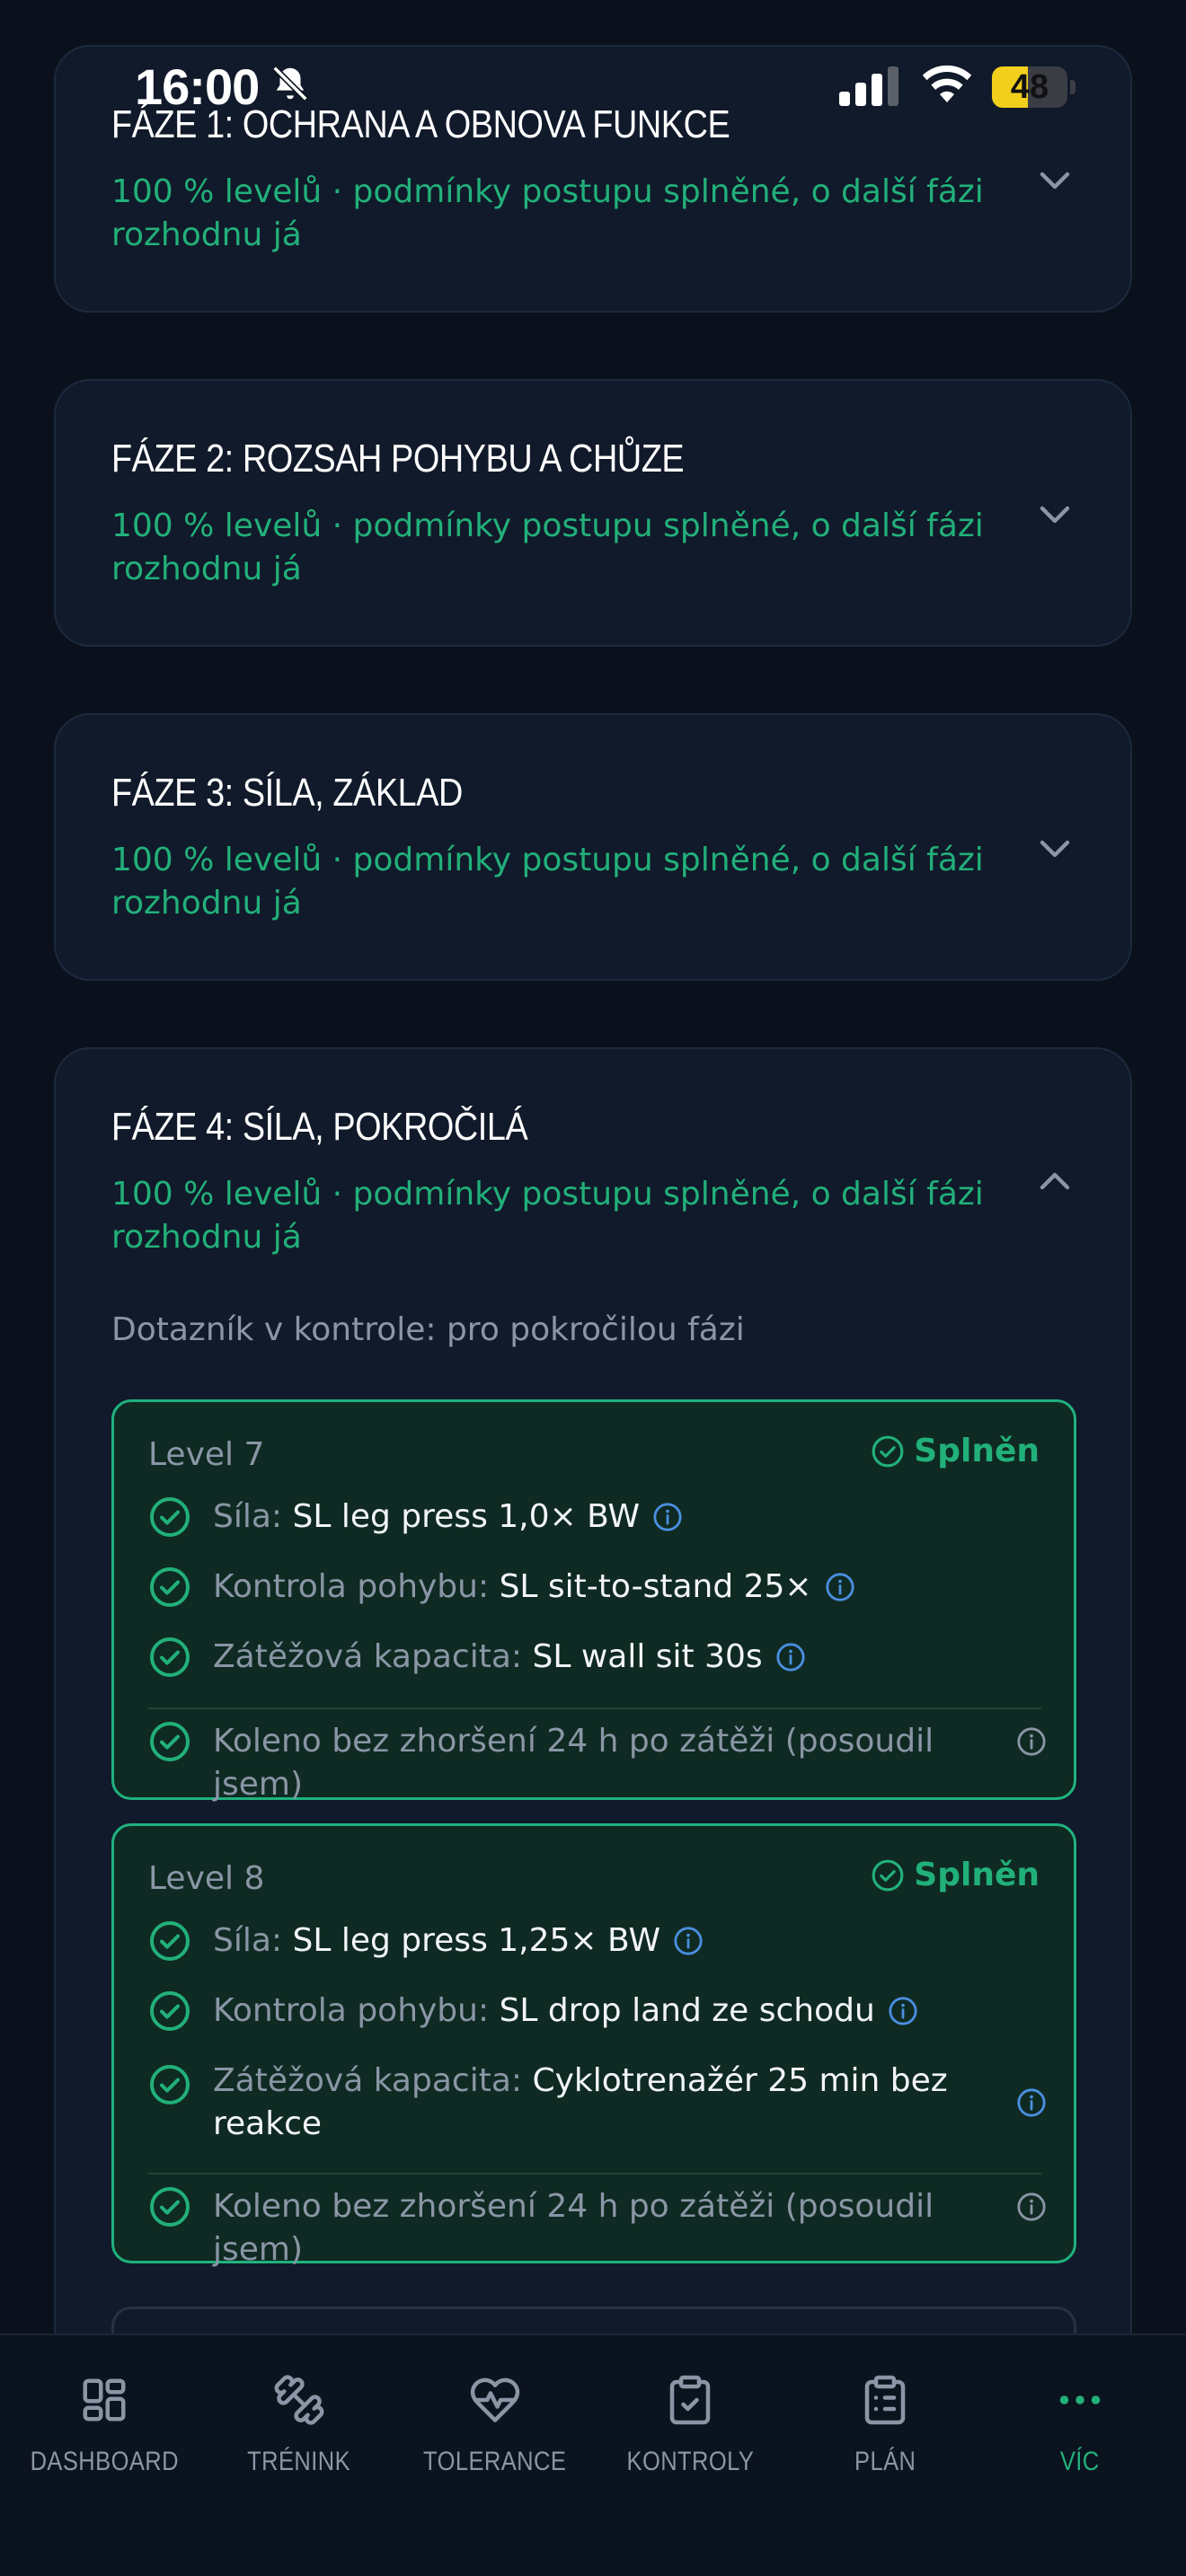 This screenshot has height=2576, width=1186. I want to click on nav-label: VÍC, so click(1080, 2461).